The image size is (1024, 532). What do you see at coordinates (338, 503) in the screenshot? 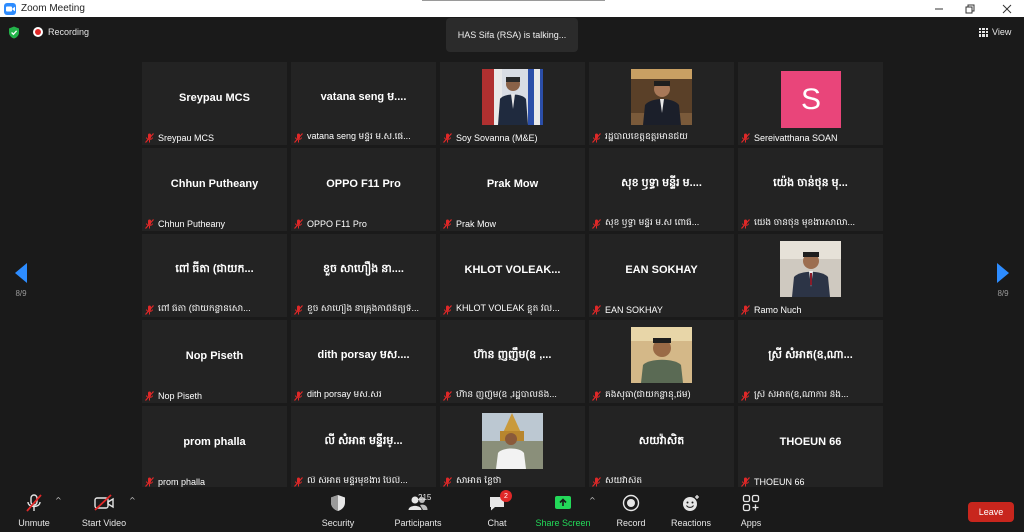
I see `shield-icon` at bounding box center [338, 503].